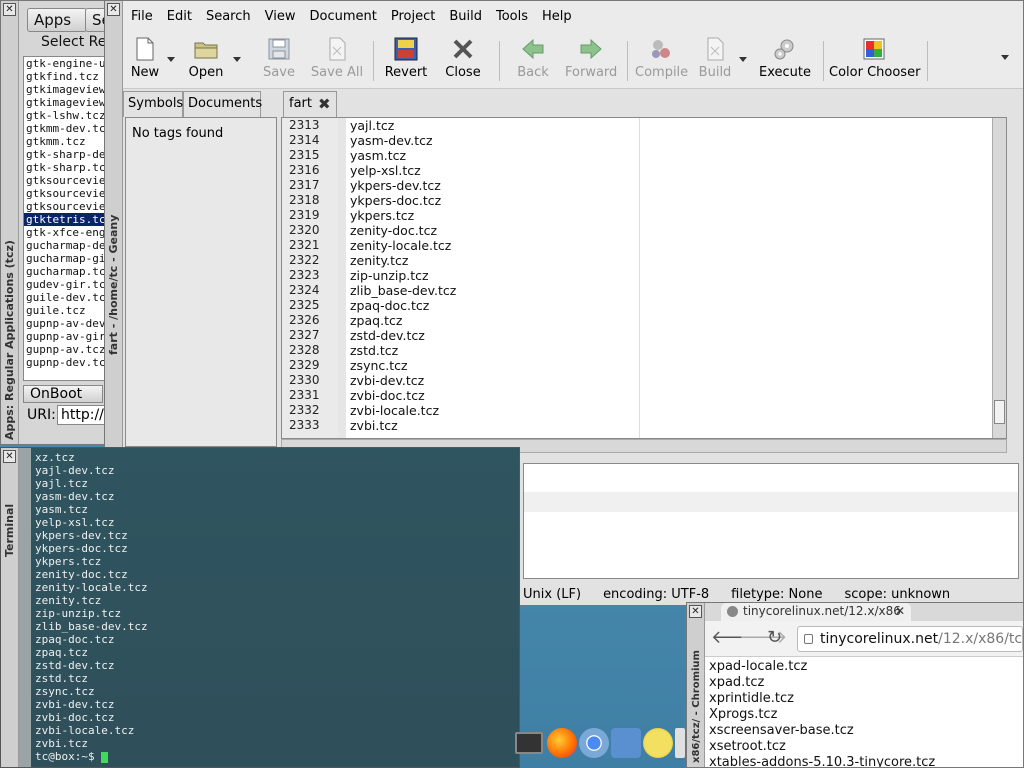  Describe the element at coordinates (85, 730) in the screenshot. I see `terminal-line: zvbi-locale.tcz` at that location.